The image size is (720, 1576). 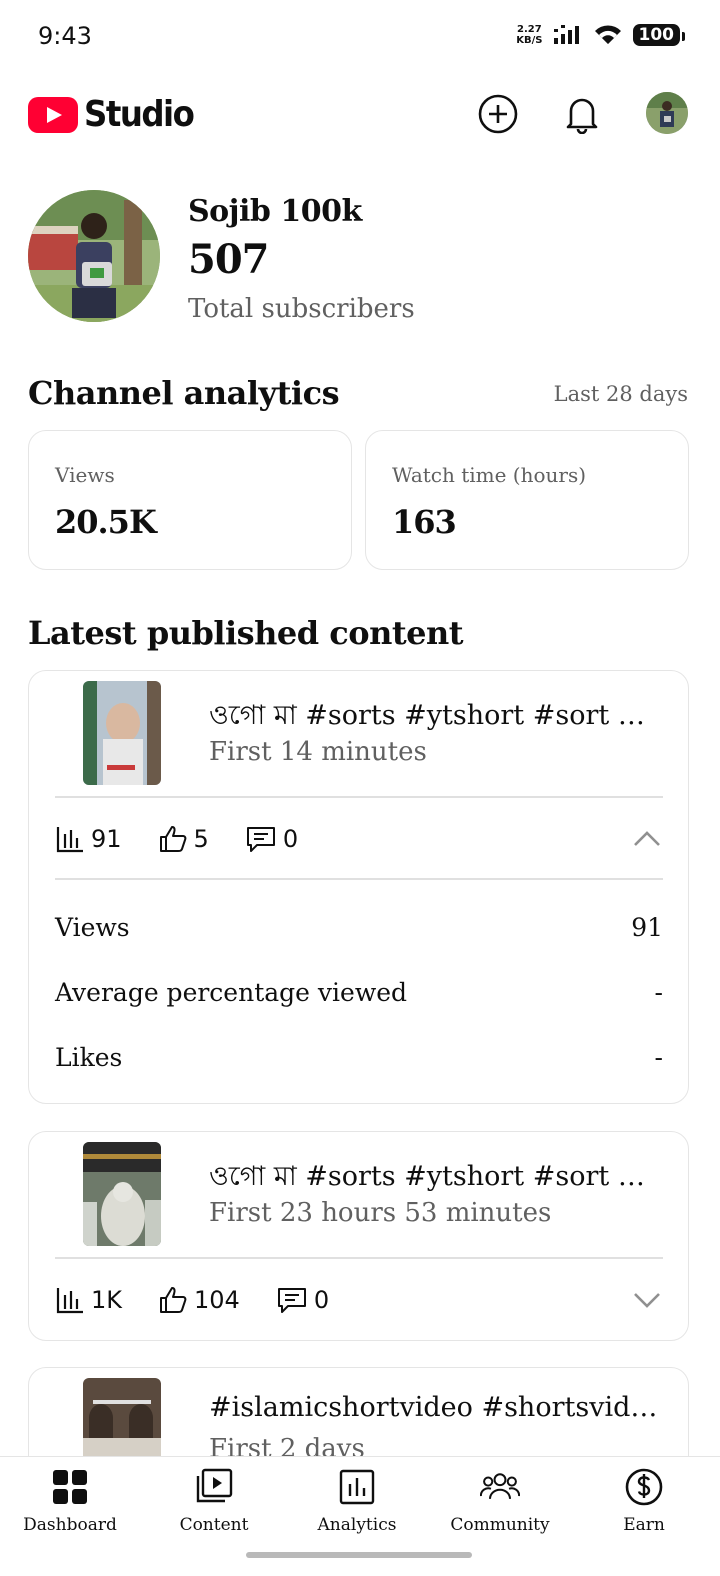 I want to click on metrics-row: 1K 104 0, so click(x=359, y=1300).